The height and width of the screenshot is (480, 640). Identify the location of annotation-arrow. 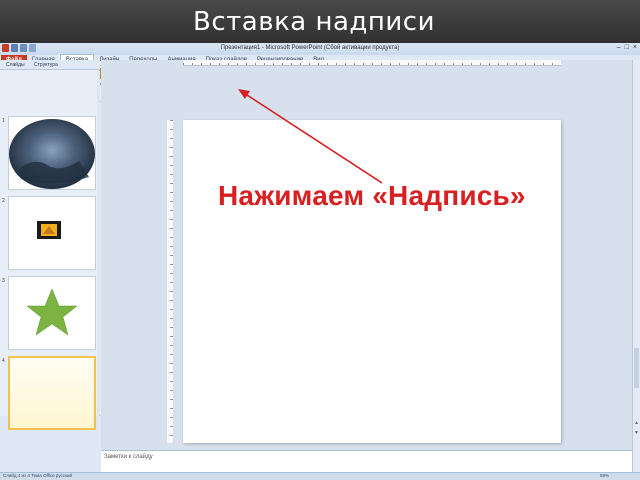
(313, 138).